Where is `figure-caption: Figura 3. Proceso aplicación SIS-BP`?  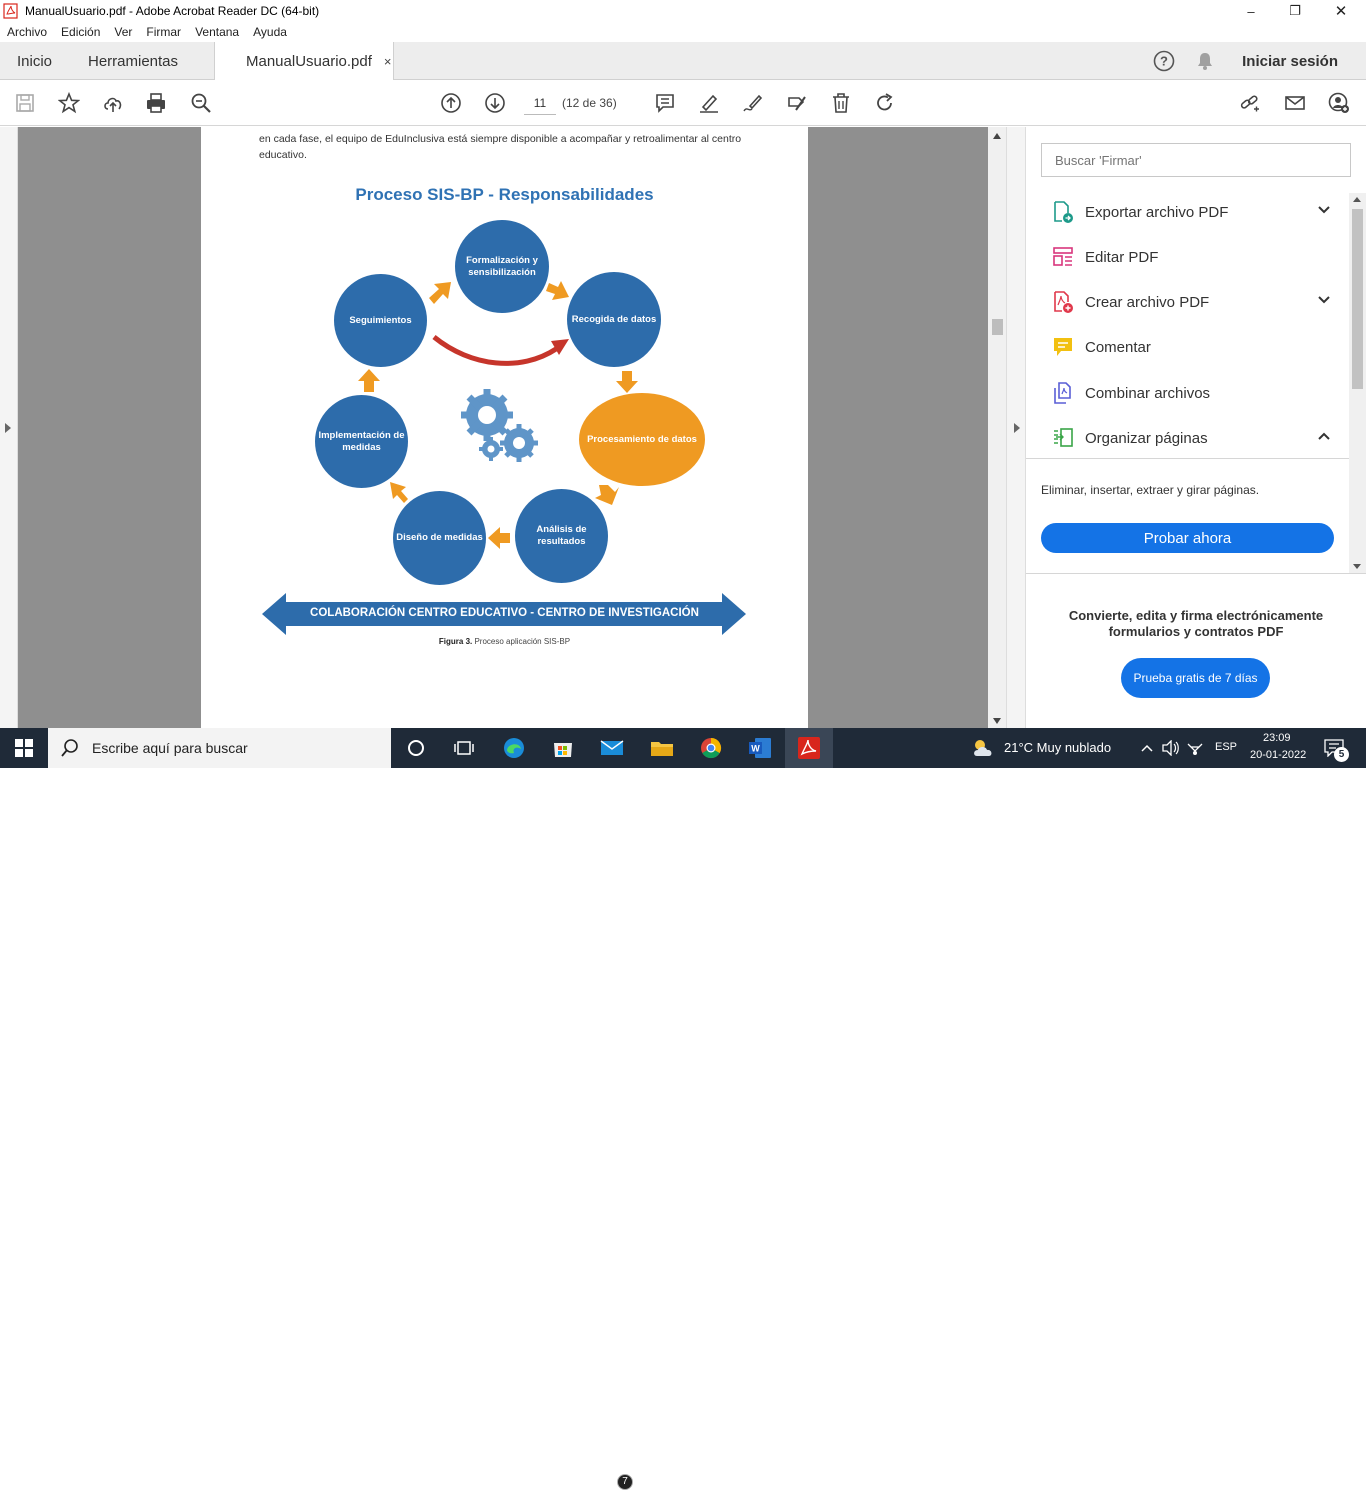 figure-caption: Figura 3. Proceso aplicación SIS-BP is located at coordinates (504, 641).